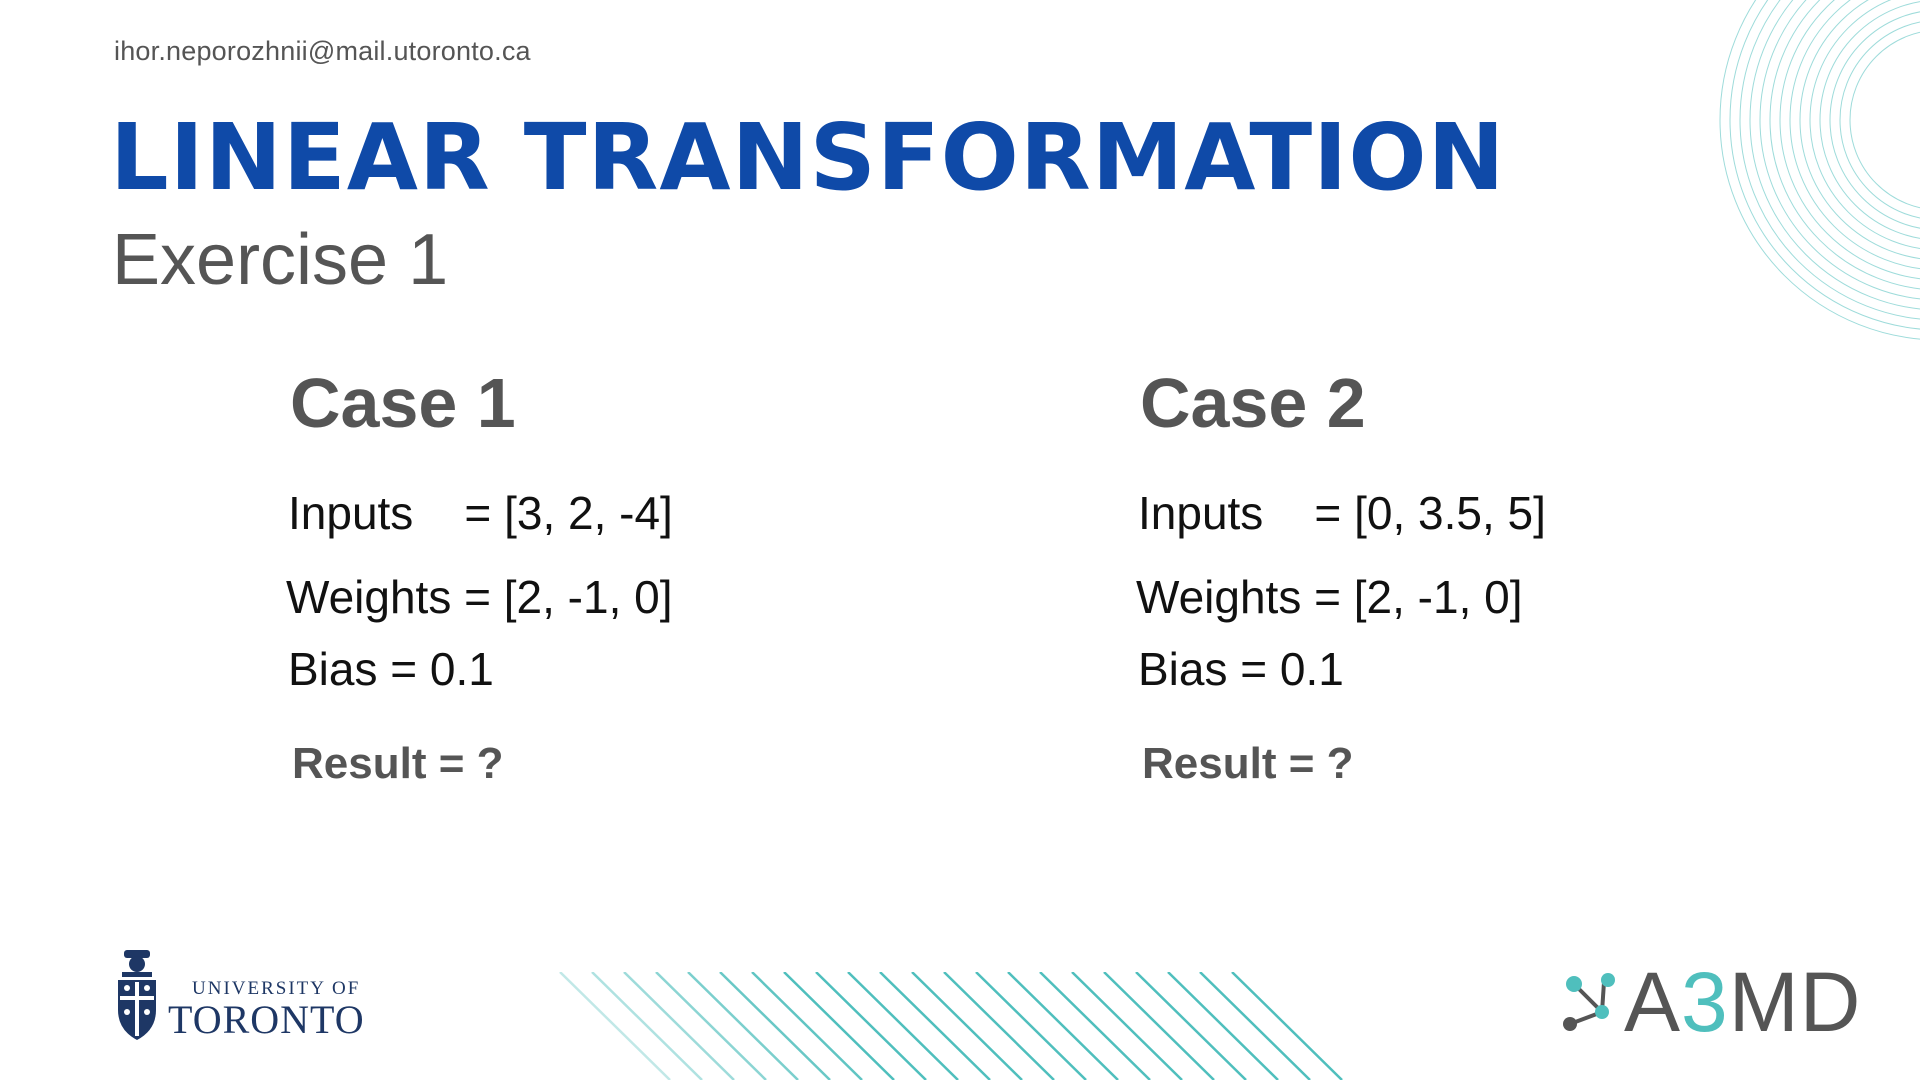 The image size is (1920, 1080). Describe the element at coordinates (1653, 1002) in the screenshot. I see `a3md-wordmark-a: A` at that location.